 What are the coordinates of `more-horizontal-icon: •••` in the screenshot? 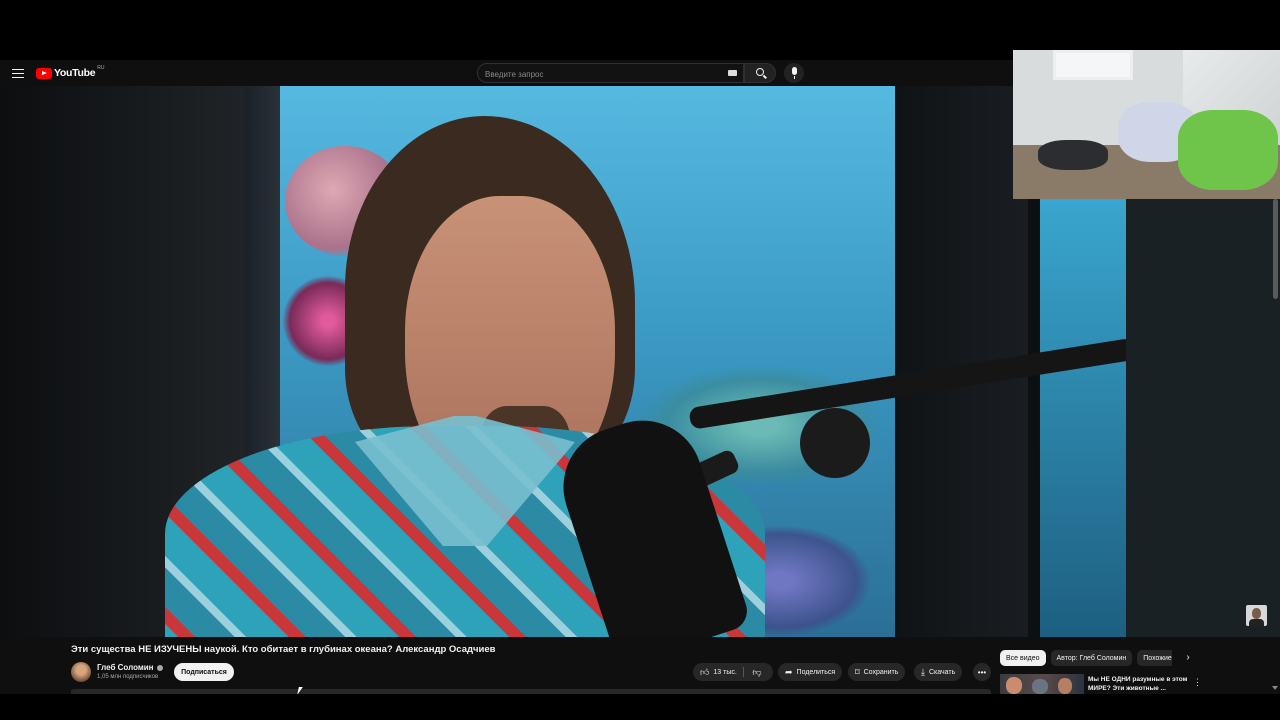 It's located at (982, 672).